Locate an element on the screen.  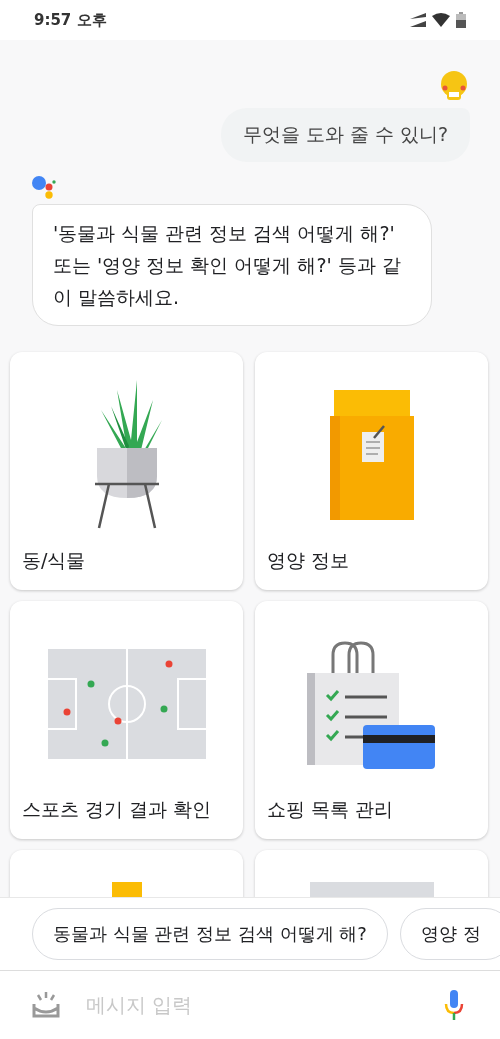
avatar-icon is located at coordinates (454, 86).